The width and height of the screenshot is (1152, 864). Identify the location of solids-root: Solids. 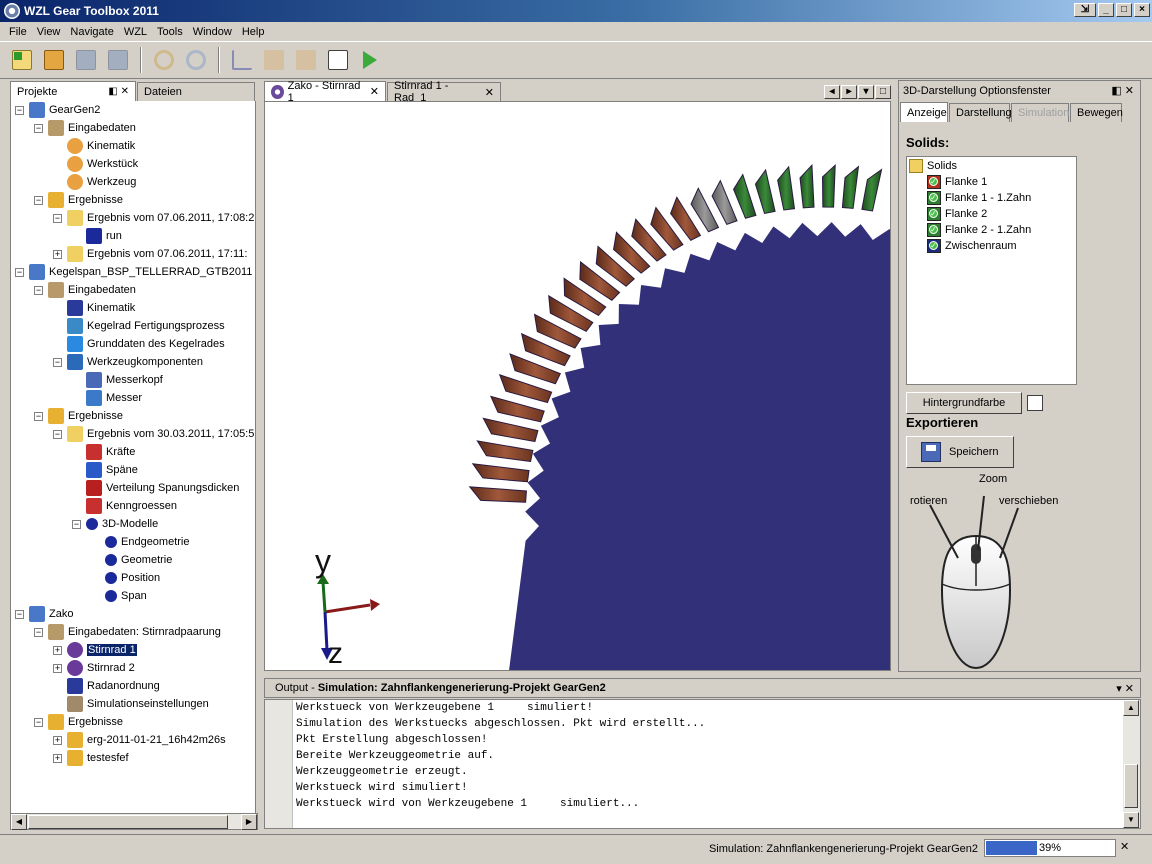
(933, 166).